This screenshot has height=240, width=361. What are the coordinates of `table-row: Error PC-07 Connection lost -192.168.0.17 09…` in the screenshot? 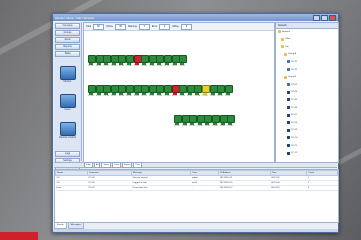 It's located at (196, 188).